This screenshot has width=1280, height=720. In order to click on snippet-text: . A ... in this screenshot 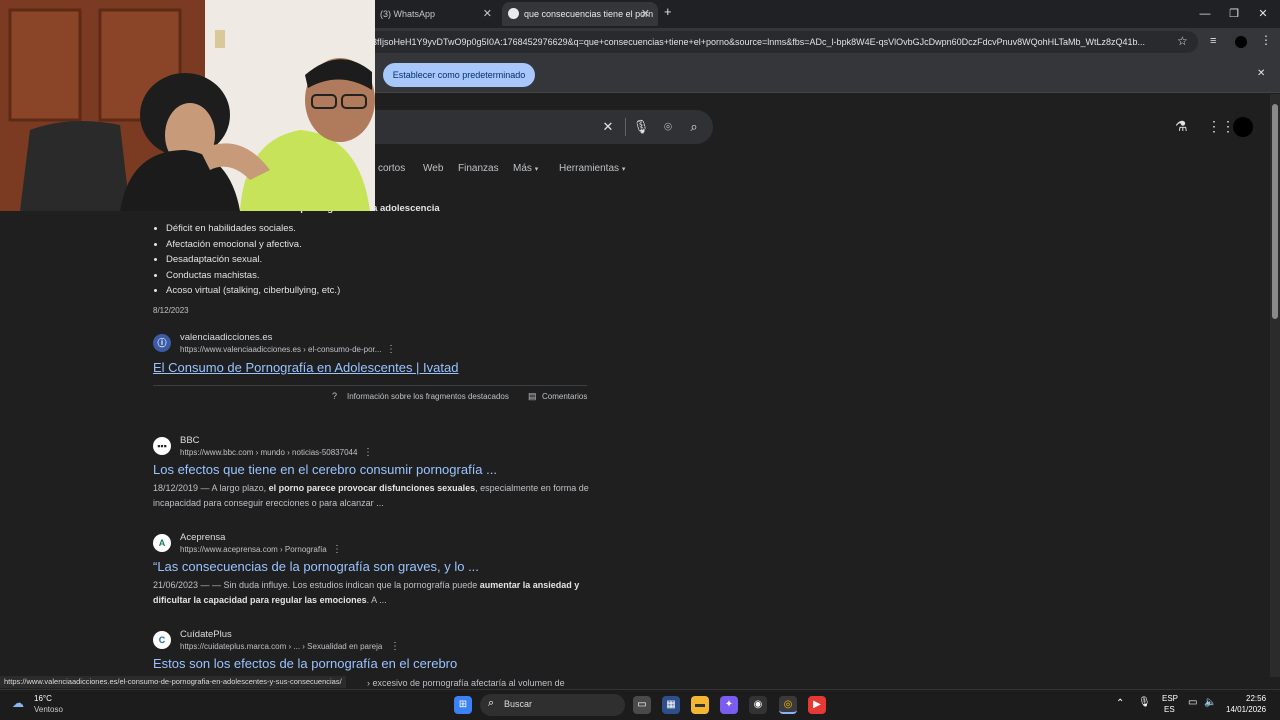, I will do `click(376, 600)`.